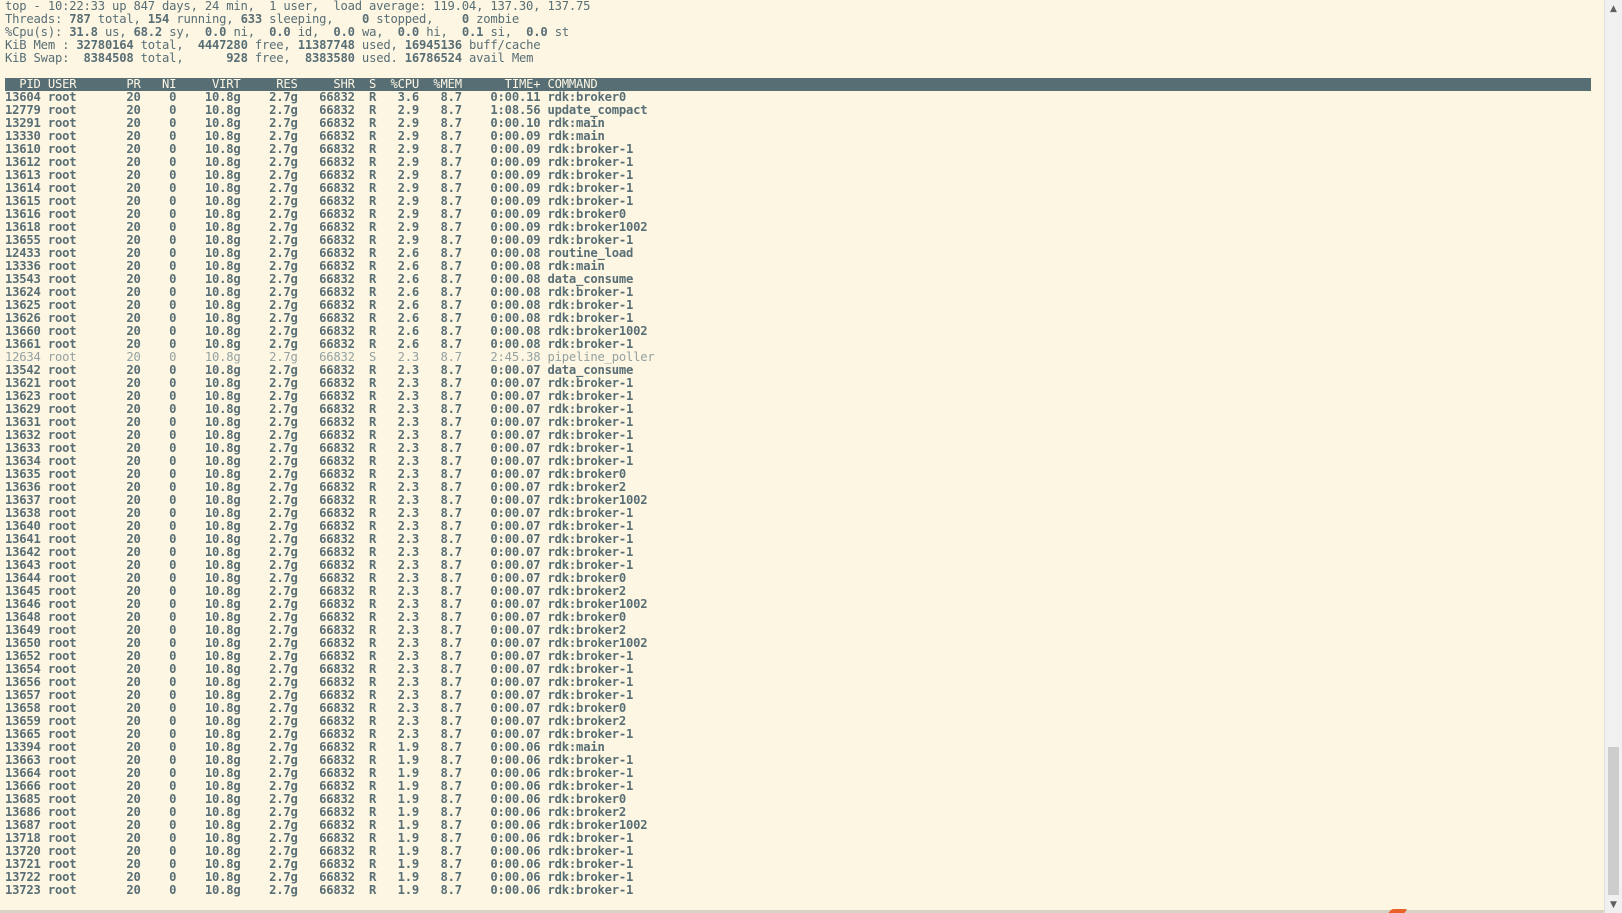  Describe the element at coordinates (23, 266) in the screenshot. I see `table-cell-pid: 13336` at that location.